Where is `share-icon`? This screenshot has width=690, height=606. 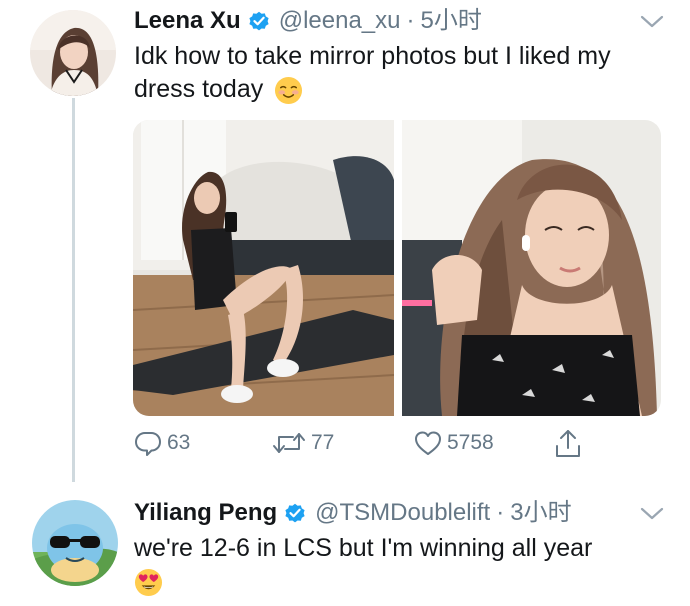 share-icon is located at coordinates (568, 443).